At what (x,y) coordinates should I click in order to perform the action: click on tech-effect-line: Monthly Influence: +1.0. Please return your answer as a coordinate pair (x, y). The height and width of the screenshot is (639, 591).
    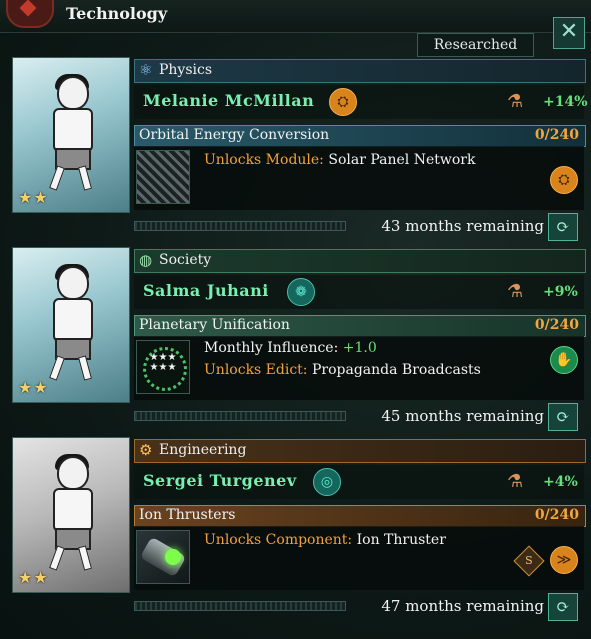
    Looking at the image, I should click on (290, 348).